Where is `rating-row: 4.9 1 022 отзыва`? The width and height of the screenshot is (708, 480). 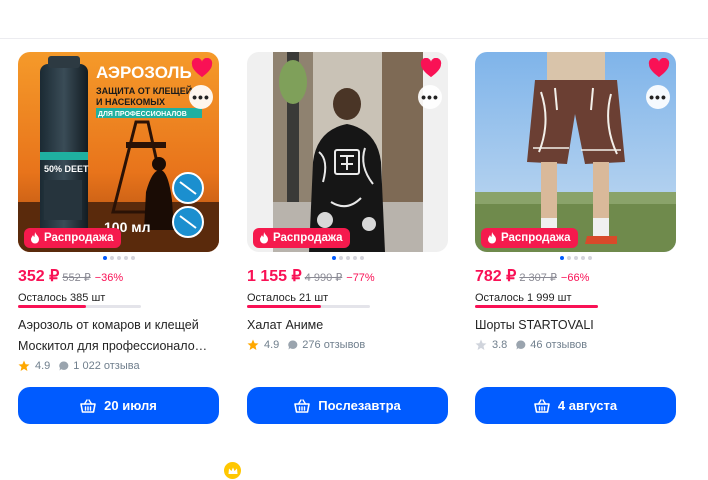
rating-row: 4.9 1 022 отзыва is located at coordinates (79, 366).